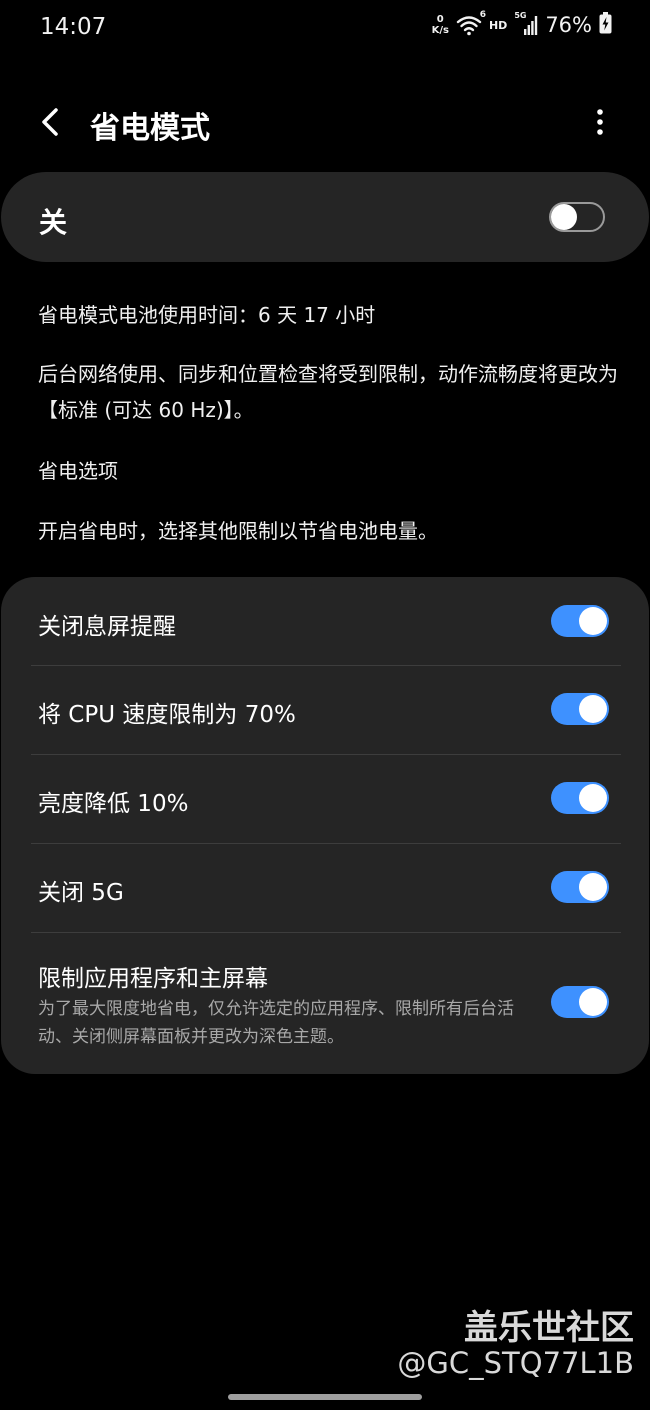 This screenshot has height=1410, width=650. What do you see at coordinates (549, 1328) in the screenshot?
I see `watermark-community: 盖乐世社区` at bounding box center [549, 1328].